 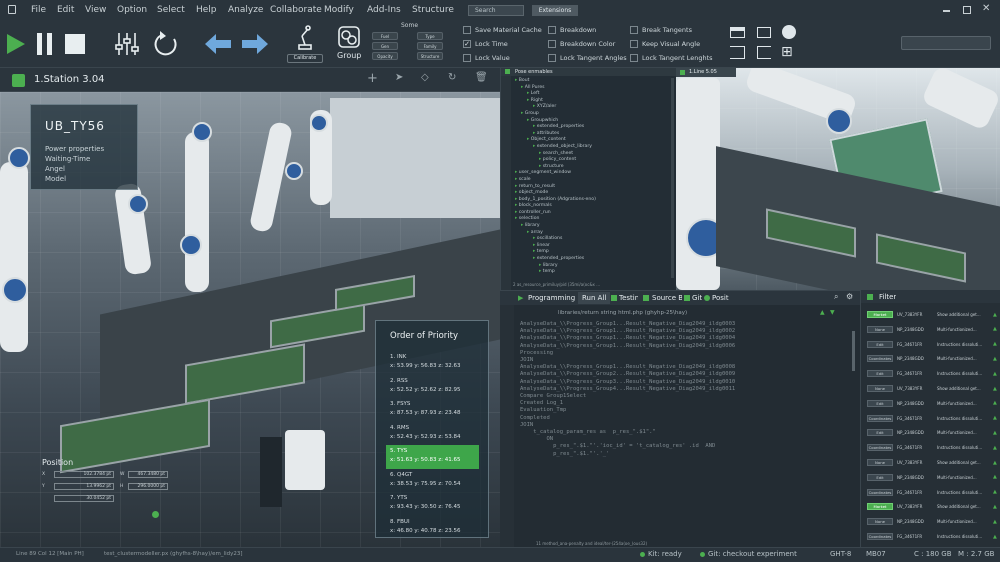 What do you see at coordinates (587, 147) in the screenshot?
I see `tree-item: ▸ extended_object_library` at bounding box center [587, 147].